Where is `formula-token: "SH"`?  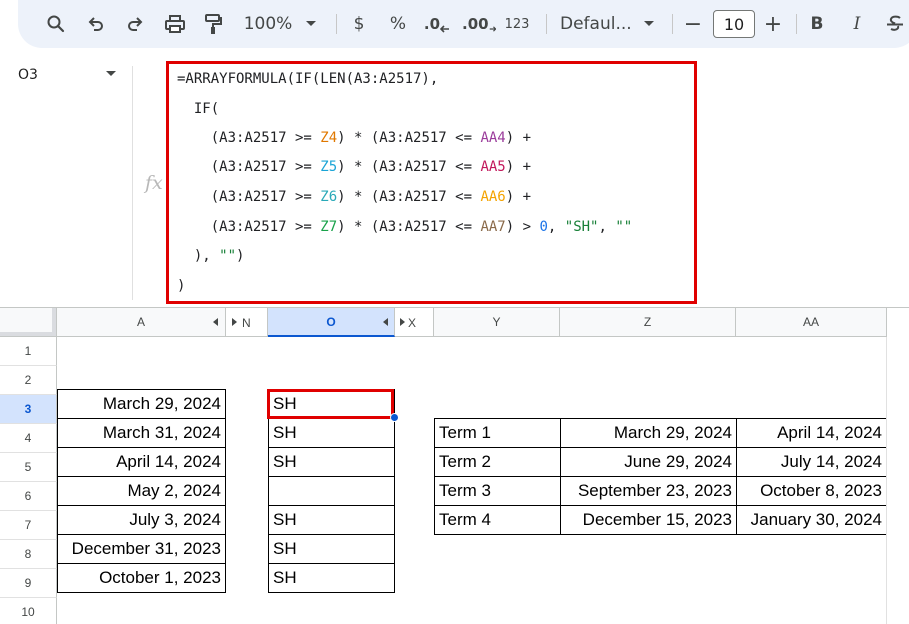 formula-token: "SH" is located at coordinates (581, 227).